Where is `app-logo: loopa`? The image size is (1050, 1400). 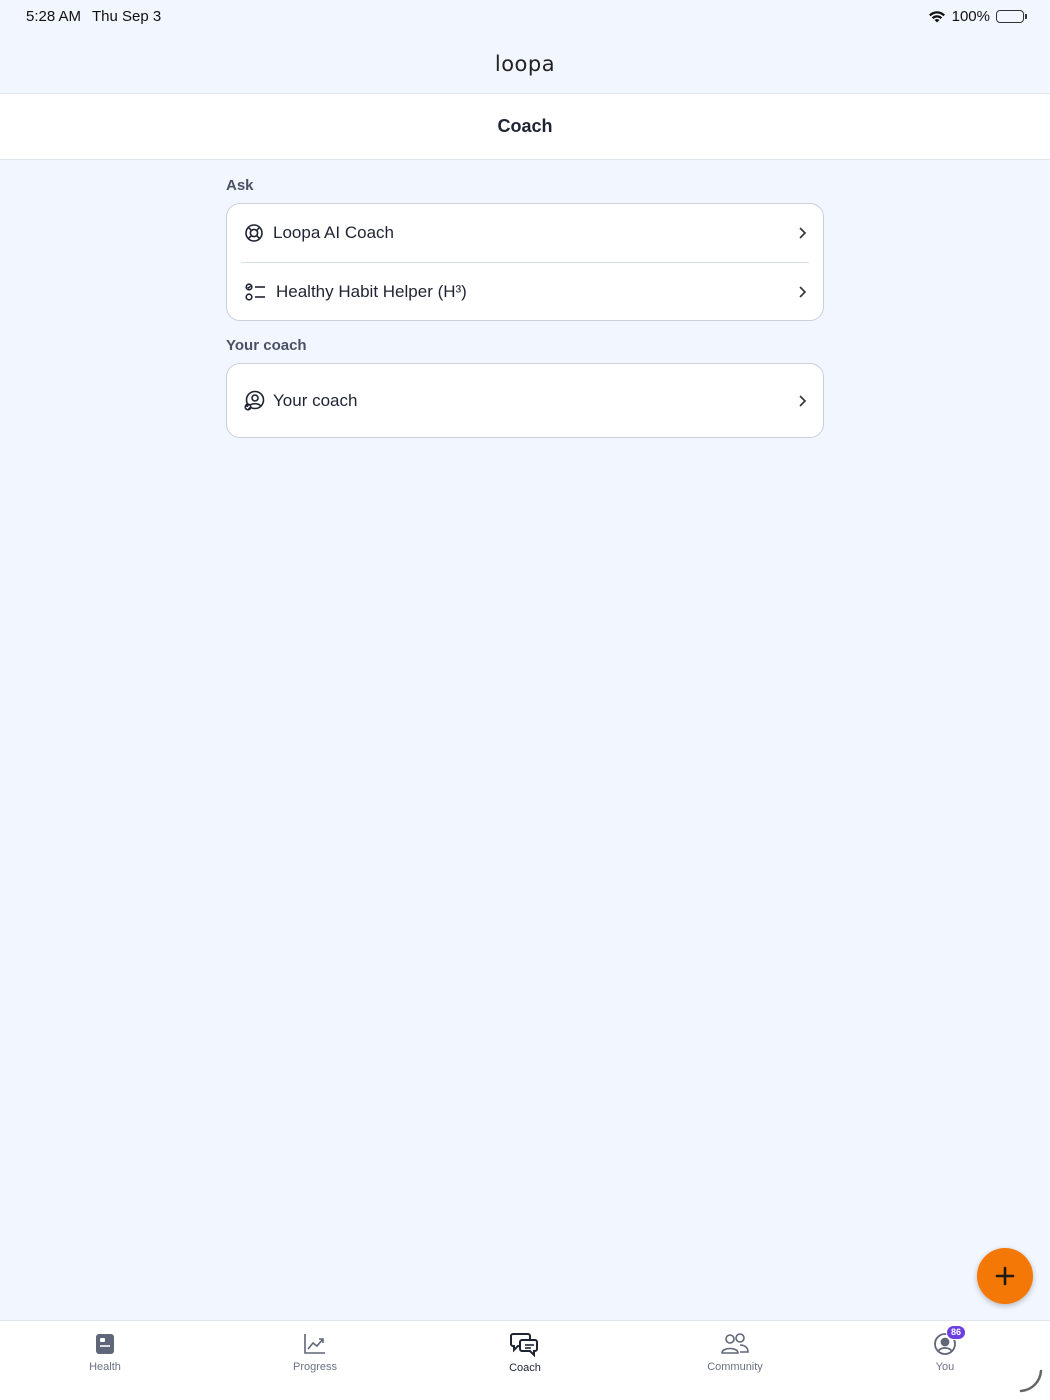 app-logo: loopa is located at coordinates (525, 63).